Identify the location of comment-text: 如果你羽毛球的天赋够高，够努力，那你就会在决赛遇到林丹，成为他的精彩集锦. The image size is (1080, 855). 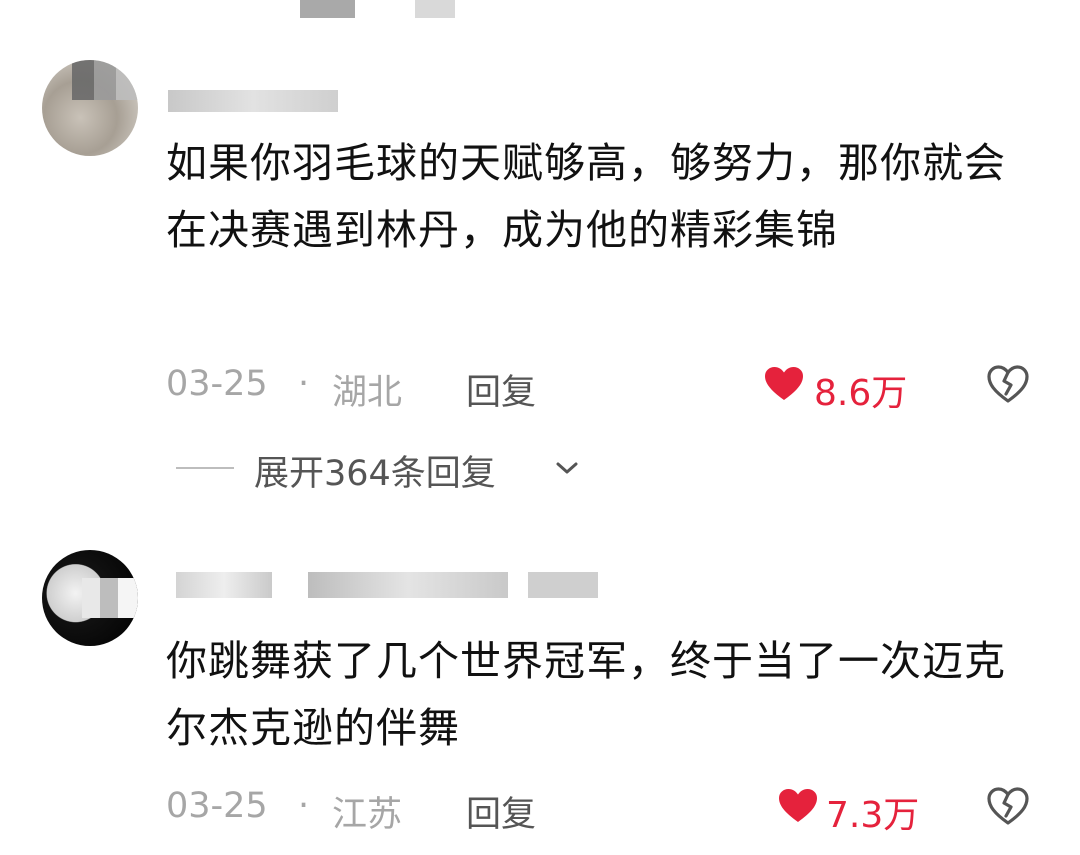
(586, 196).